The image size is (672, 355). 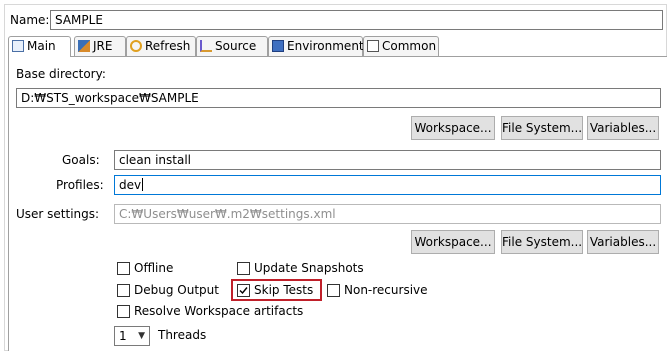 What do you see at coordinates (182, 335) in the screenshot?
I see `threads-label: Threads` at bounding box center [182, 335].